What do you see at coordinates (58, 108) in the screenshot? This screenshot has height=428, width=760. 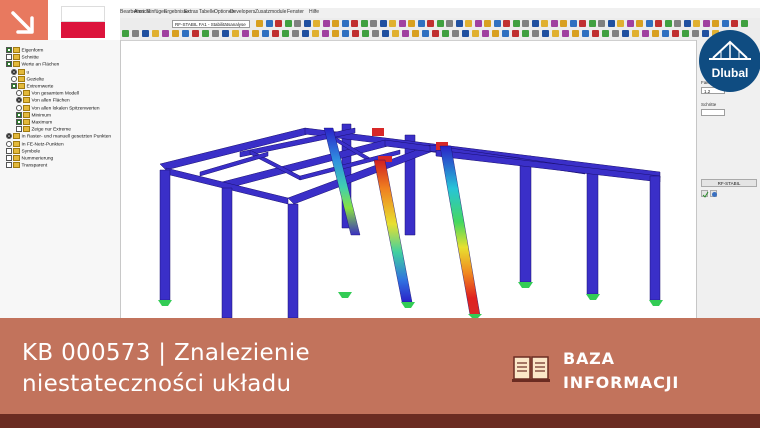 I see `navigator-item: Von allen lokalen Spitzenwerten` at bounding box center [58, 108].